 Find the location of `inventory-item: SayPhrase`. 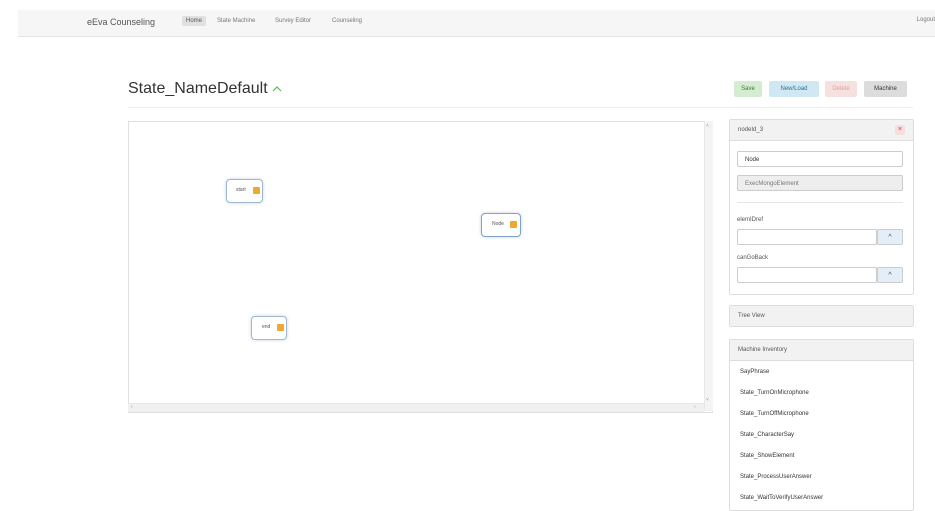

inventory-item: SayPhrase is located at coordinates (754, 372).